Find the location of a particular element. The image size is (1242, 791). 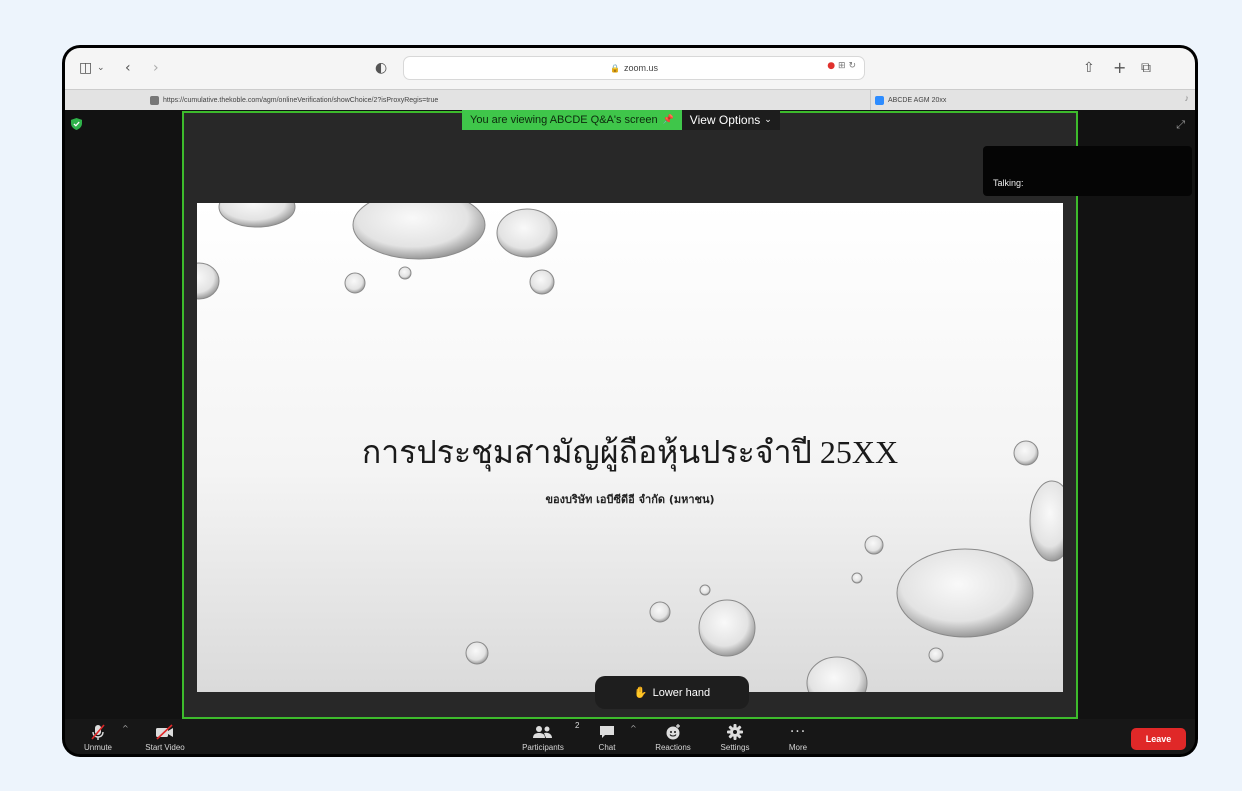

settings-label: Settings is located at coordinates (735, 747).